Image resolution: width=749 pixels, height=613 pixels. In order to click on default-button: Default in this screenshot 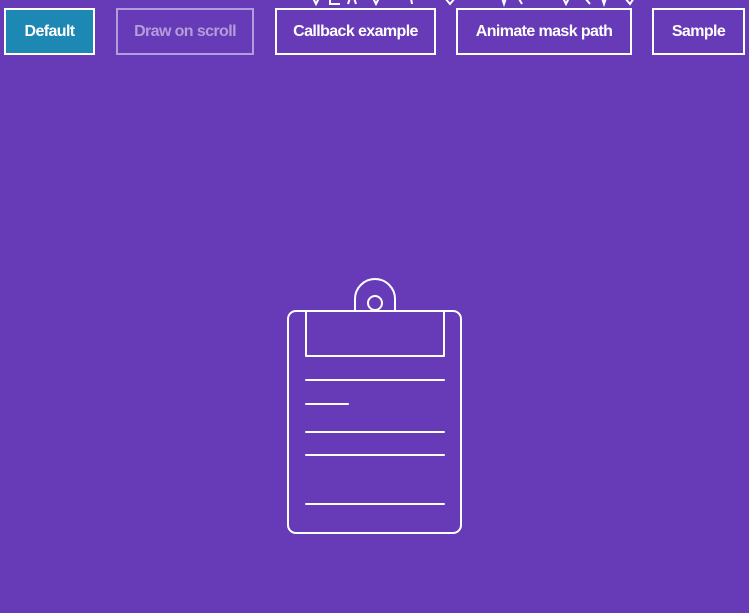, I will do `click(49, 31)`.